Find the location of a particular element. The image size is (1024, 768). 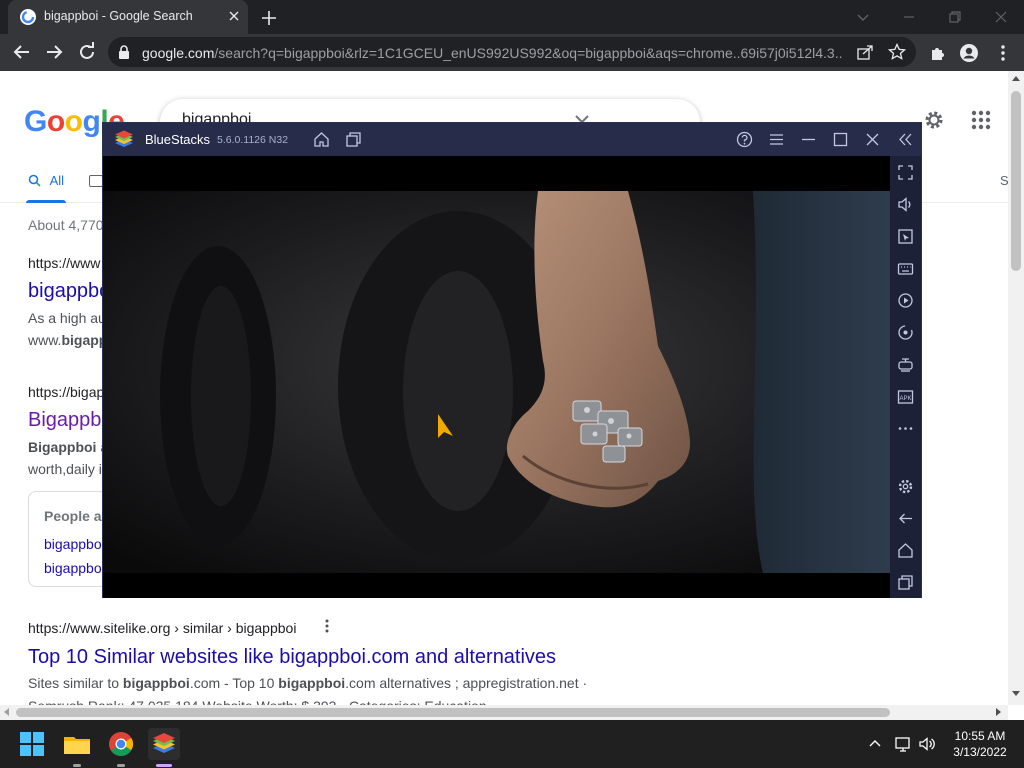

tab-title: bigappboi - Google Search is located at coordinates (118, 16).